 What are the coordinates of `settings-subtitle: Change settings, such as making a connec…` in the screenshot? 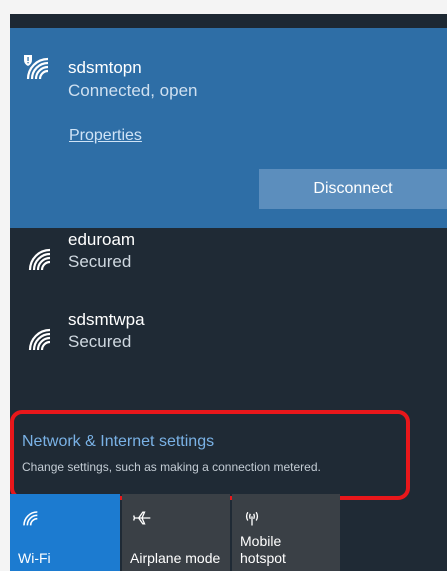 It's located at (171, 467).